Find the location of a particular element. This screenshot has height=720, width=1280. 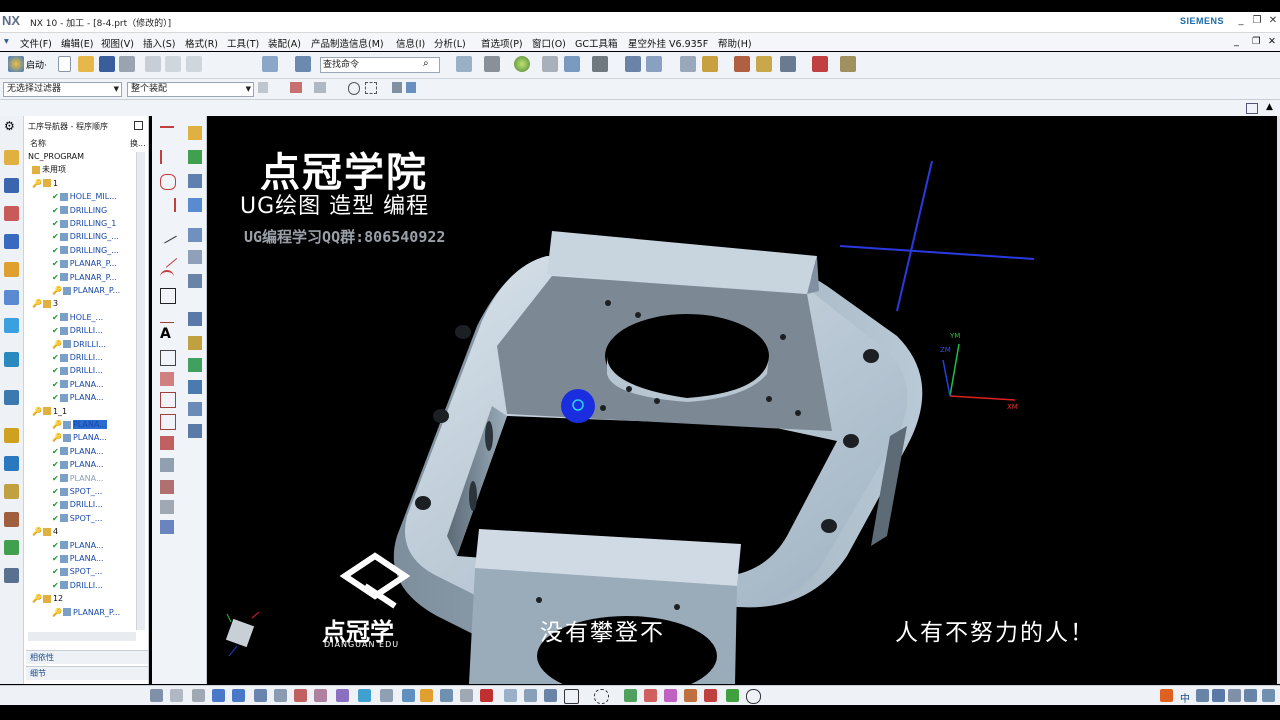

tree-root-row: NC_PROGRAM is located at coordinates (82, 156).